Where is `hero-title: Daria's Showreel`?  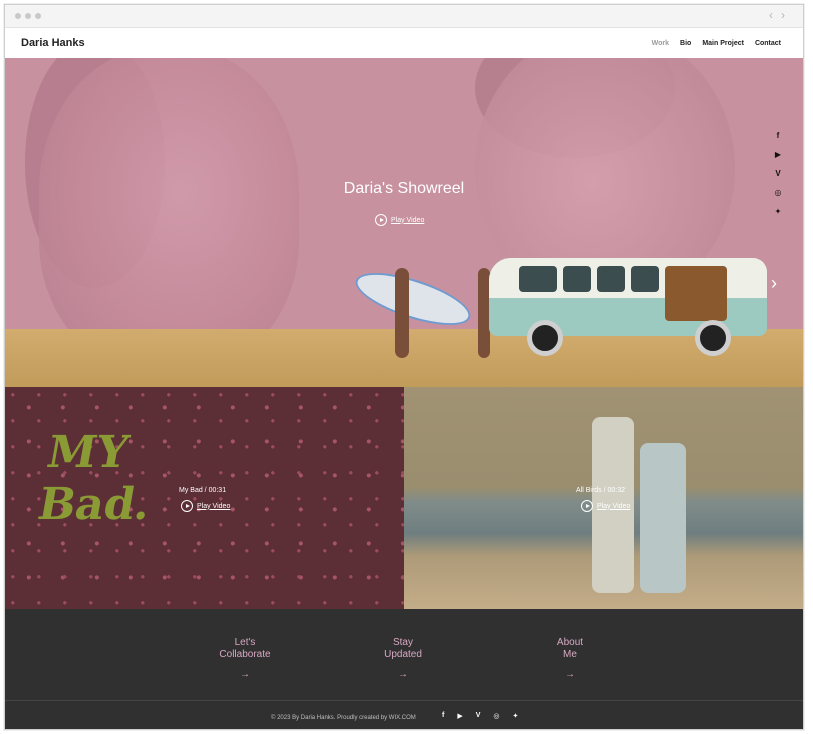
hero-title: Daria's Showreel is located at coordinates (404, 188).